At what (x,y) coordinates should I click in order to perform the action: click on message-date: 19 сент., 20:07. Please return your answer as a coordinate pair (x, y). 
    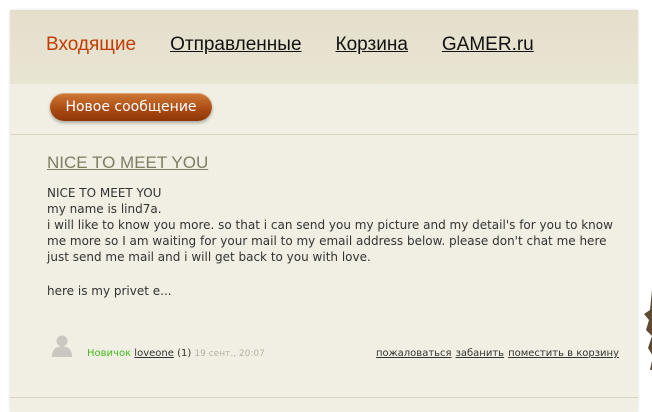
    Looking at the image, I should click on (229, 354).